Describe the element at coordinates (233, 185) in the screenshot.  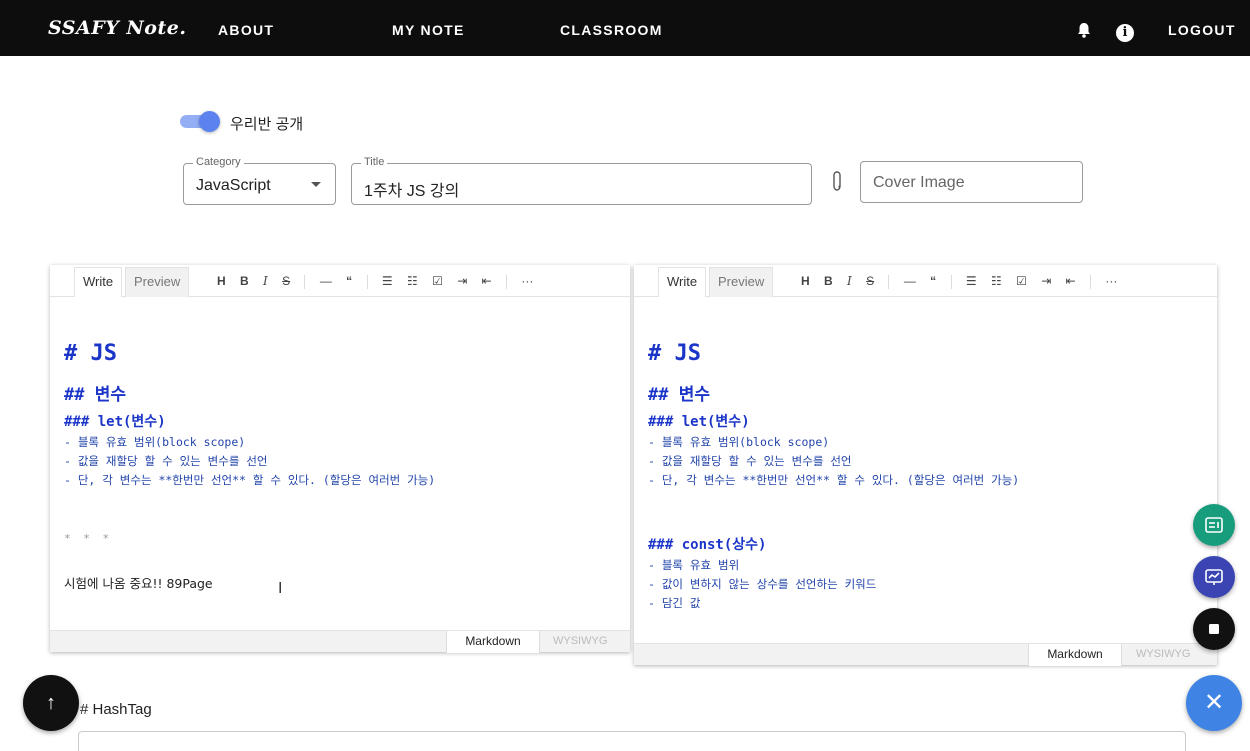
I see `category-value: JavaScript` at that location.